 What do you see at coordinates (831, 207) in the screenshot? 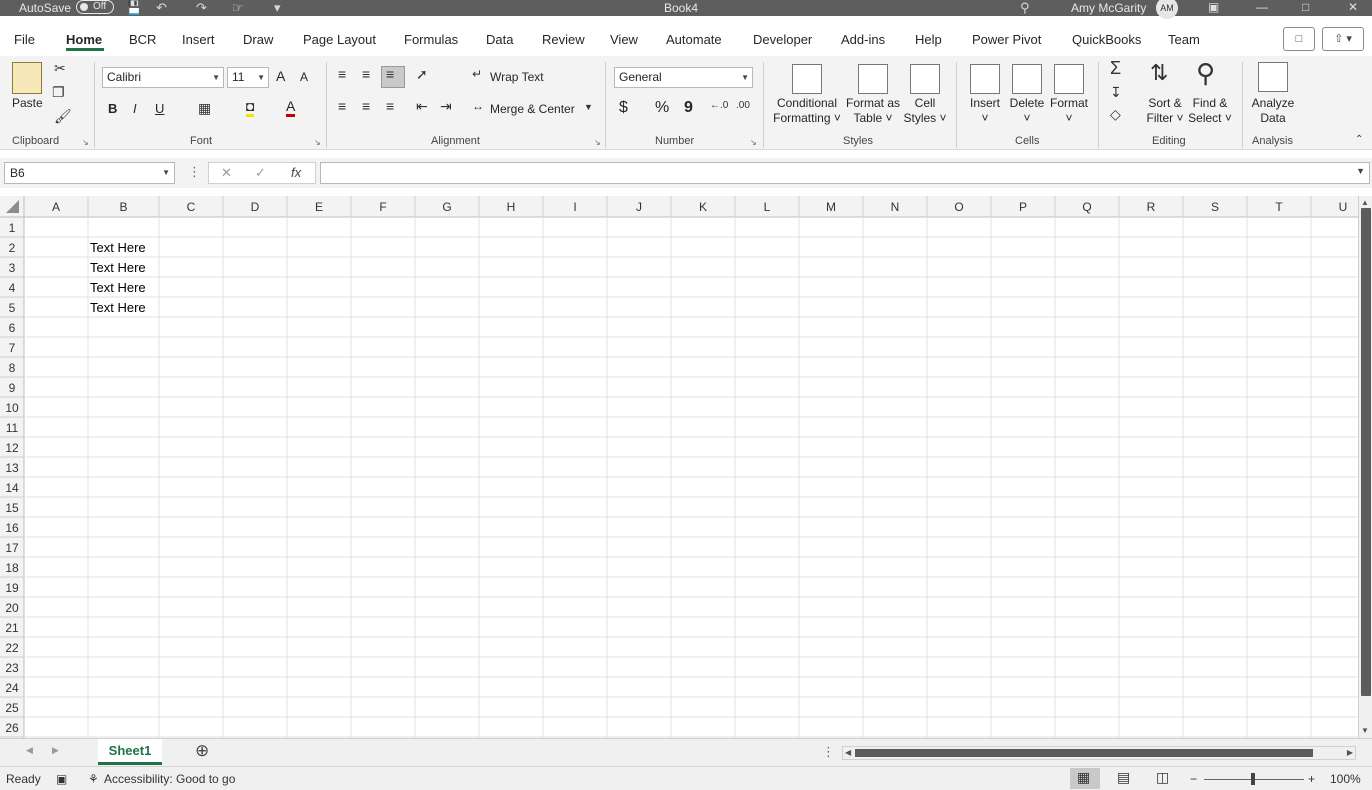
I see `column-header-m: M` at bounding box center [831, 207].